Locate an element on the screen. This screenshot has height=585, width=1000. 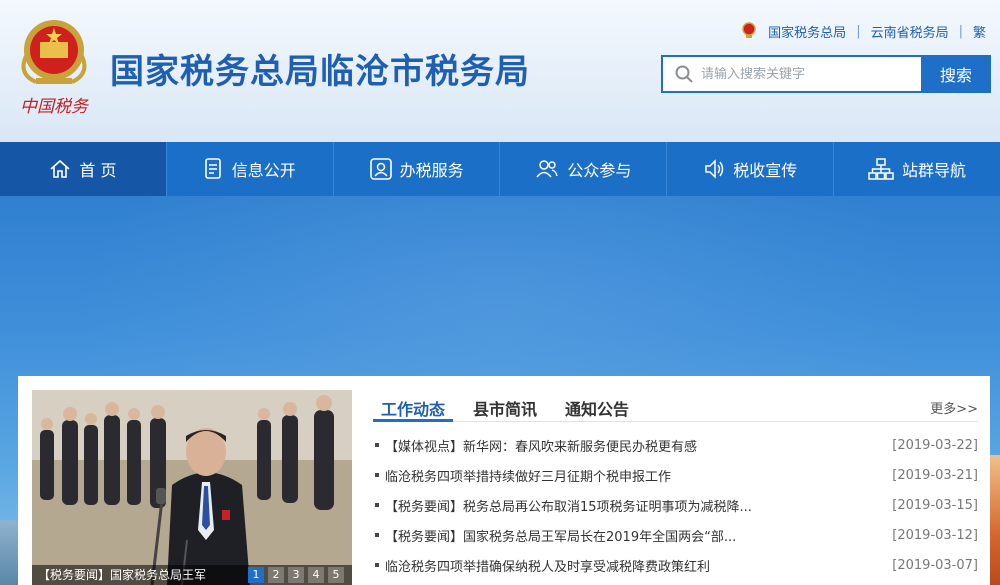
news-photo-carousel: 【税务要闻】国家税务总局王军 1 2 3 4 5 is located at coordinates (192, 487).